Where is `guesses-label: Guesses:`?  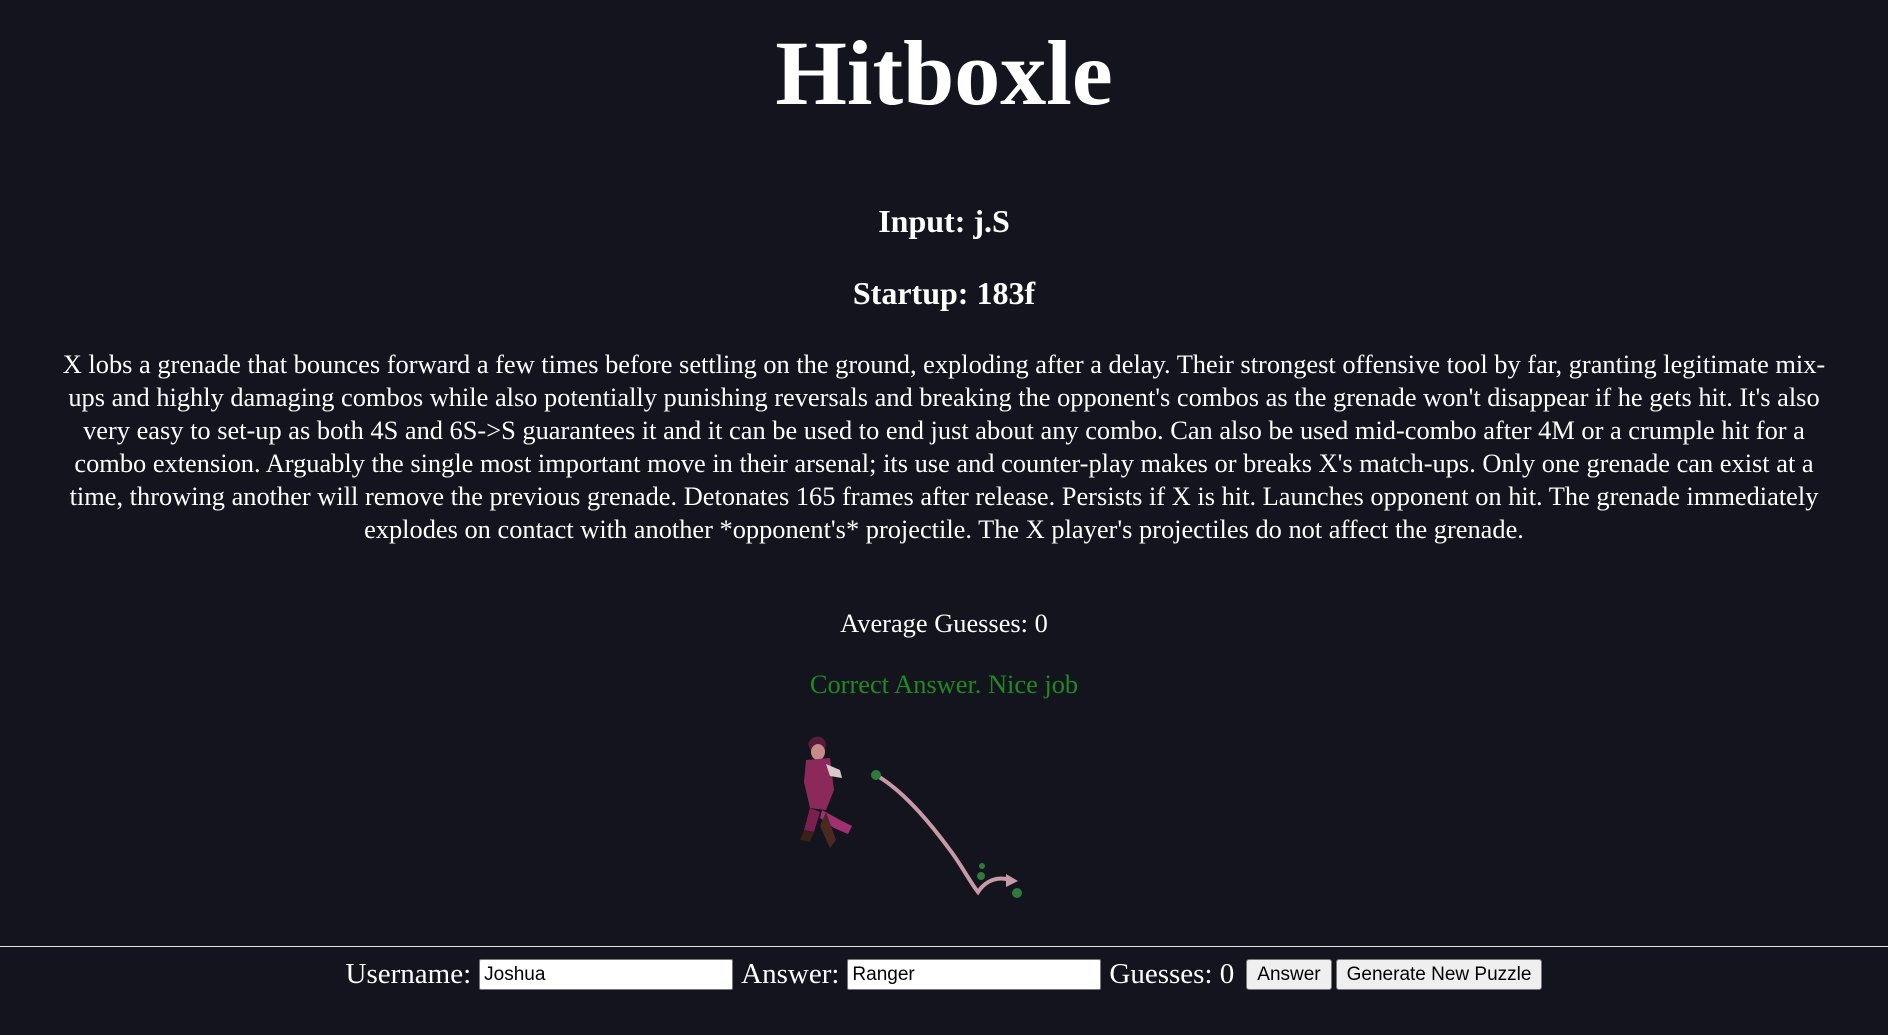
guesses-label: Guesses: is located at coordinates (1161, 974).